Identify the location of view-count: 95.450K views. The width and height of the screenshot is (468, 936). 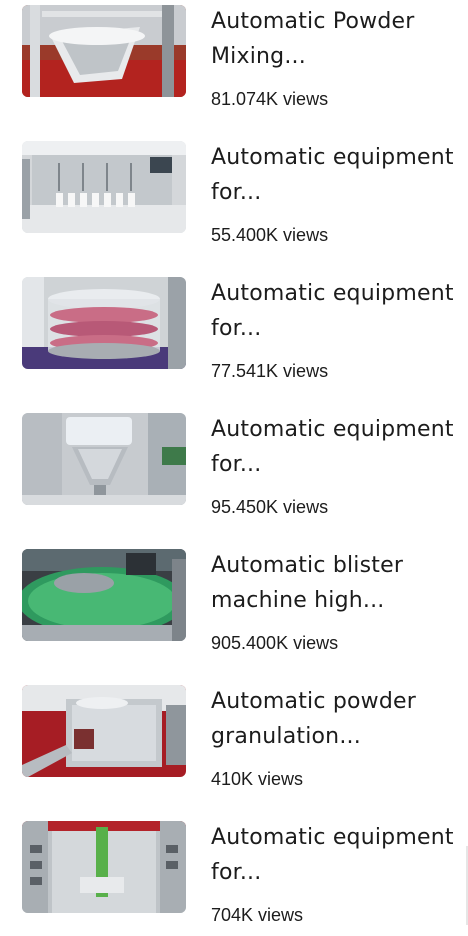
(270, 507).